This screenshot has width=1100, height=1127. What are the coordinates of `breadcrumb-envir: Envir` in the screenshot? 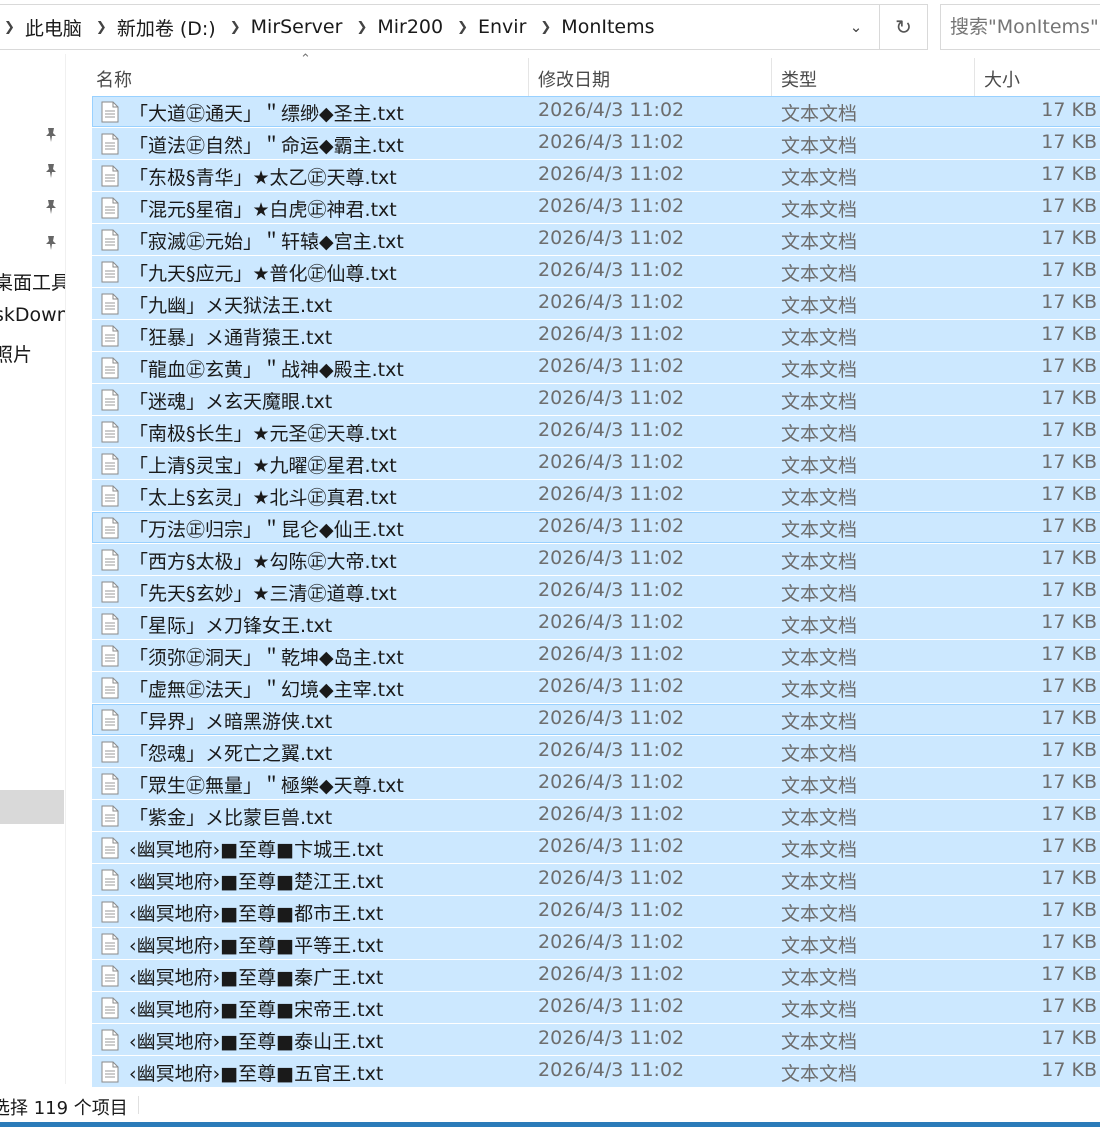 It's located at (502, 27).